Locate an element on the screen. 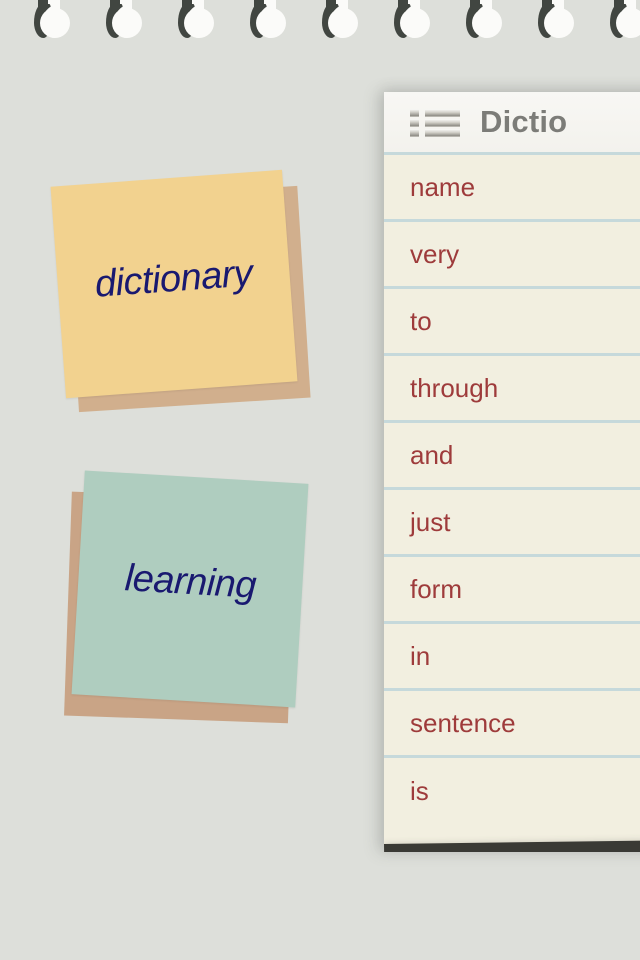 The height and width of the screenshot is (960, 640). word-list-item: just is located at coordinates (512, 523).